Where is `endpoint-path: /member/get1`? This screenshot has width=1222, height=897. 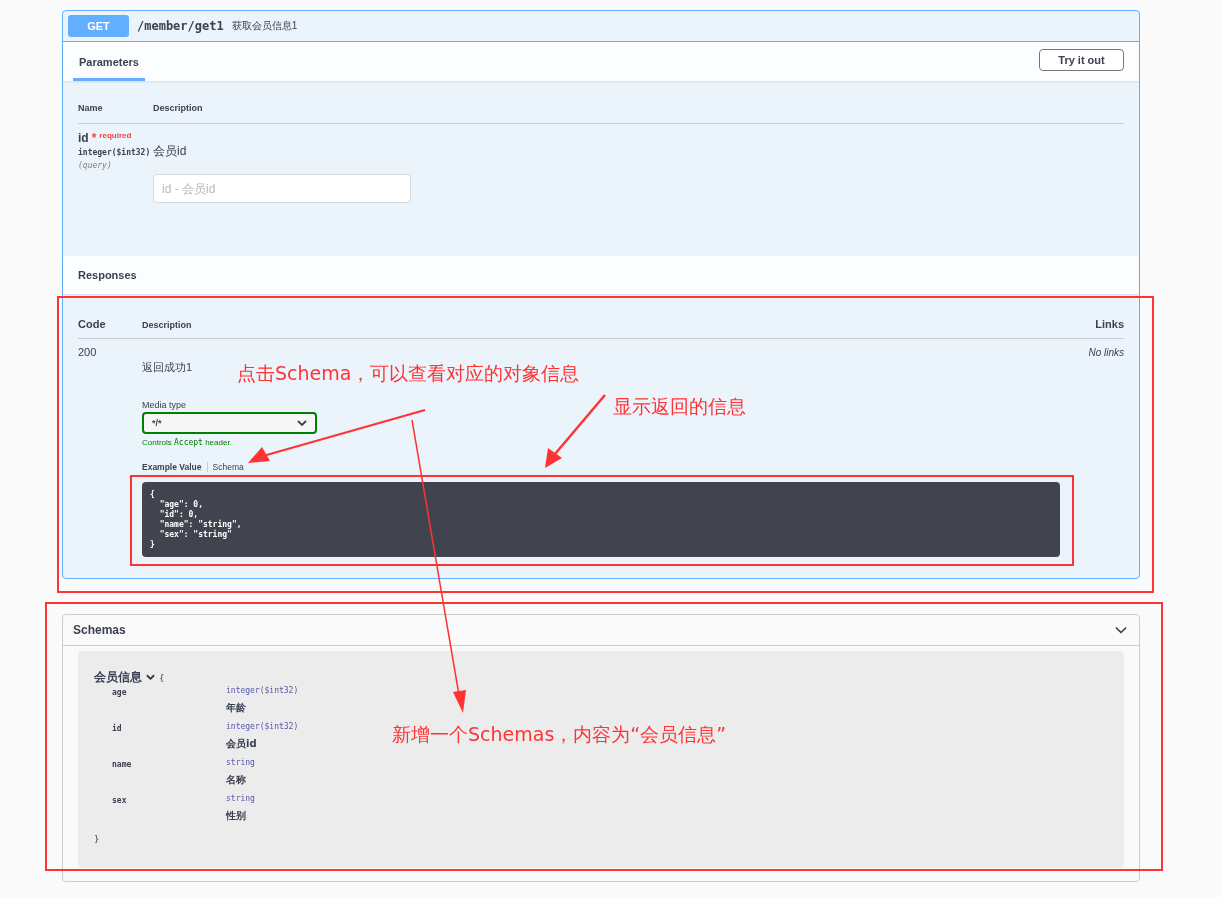
endpoint-path: /member/get1 is located at coordinates (180, 26).